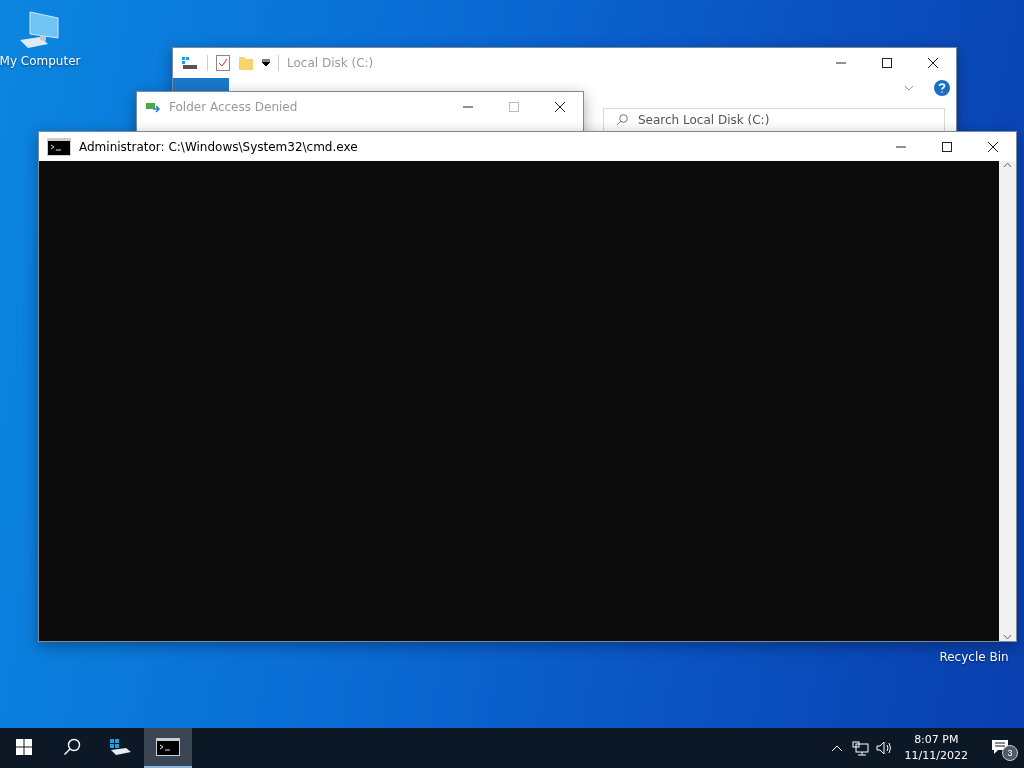  Describe the element at coordinates (40, 61) in the screenshot. I see `desktop-icon-label: My Computer` at that location.